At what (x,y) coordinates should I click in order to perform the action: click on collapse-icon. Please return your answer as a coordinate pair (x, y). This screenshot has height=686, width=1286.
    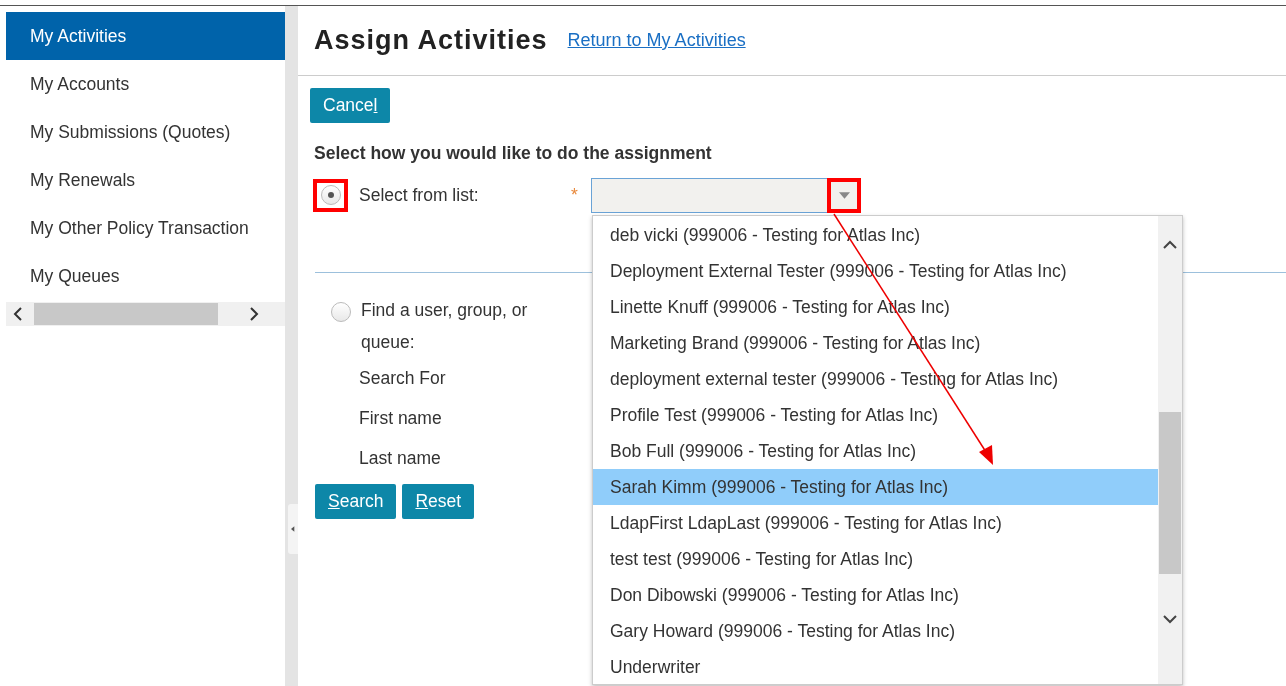
    Looking at the image, I should click on (293, 529).